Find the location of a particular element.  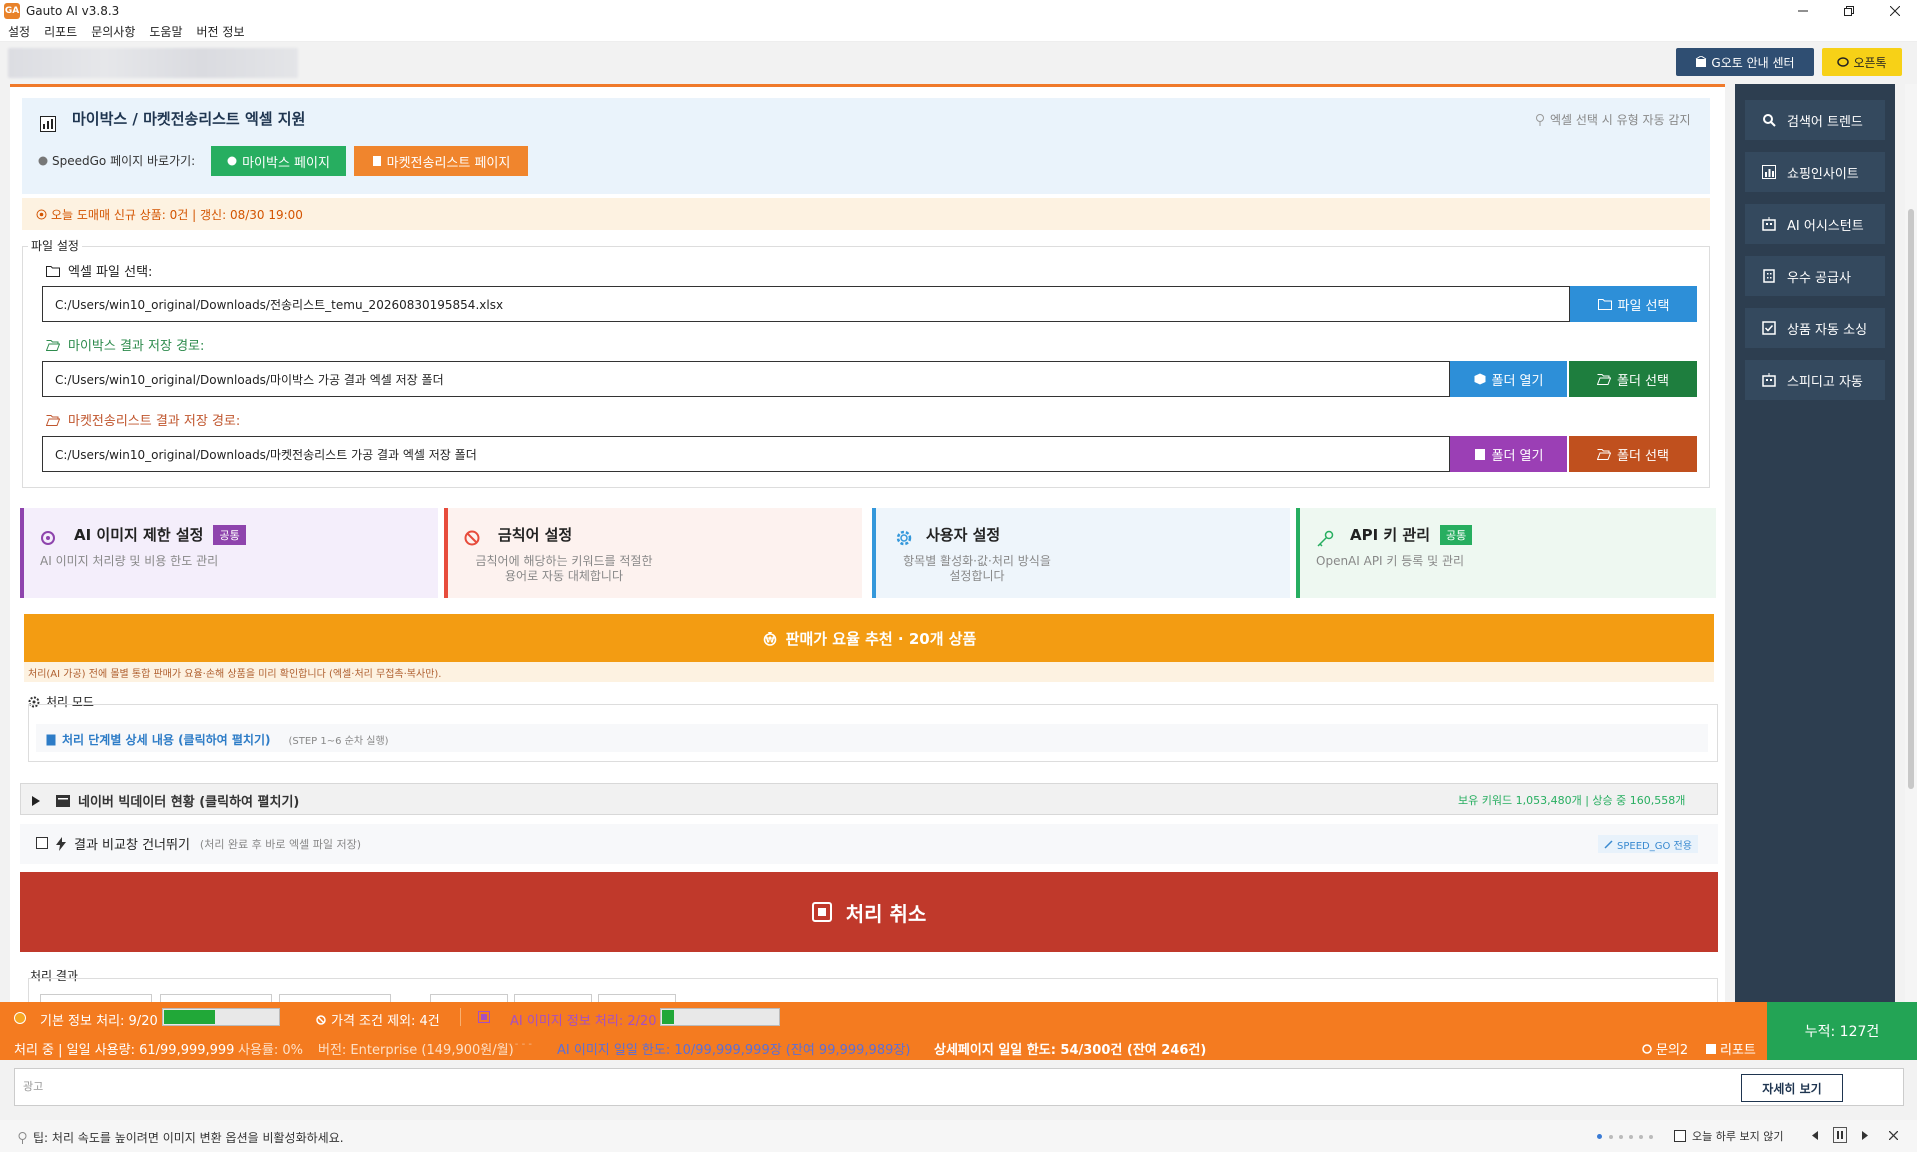

ai-image-progress-label: AI 이미지 정보 처리: 2/20 is located at coordinates (583, 1021).